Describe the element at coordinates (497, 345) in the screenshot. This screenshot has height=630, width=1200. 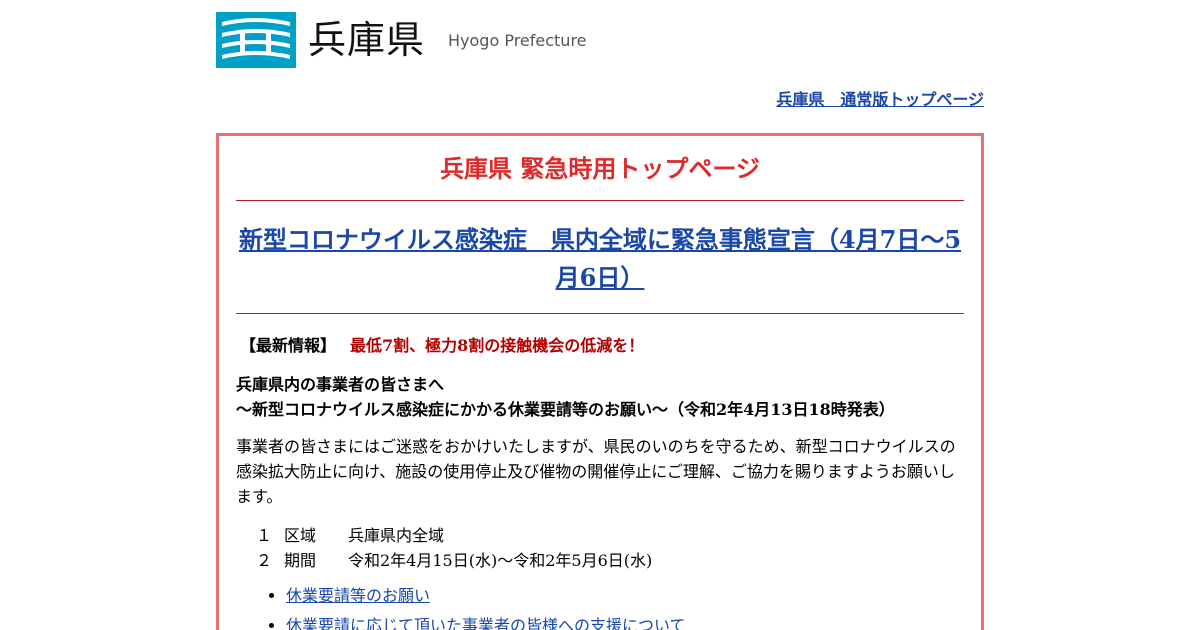
I see `latest-info-message: 最低7割、極力8割の接触機会の低減を！` at that location.